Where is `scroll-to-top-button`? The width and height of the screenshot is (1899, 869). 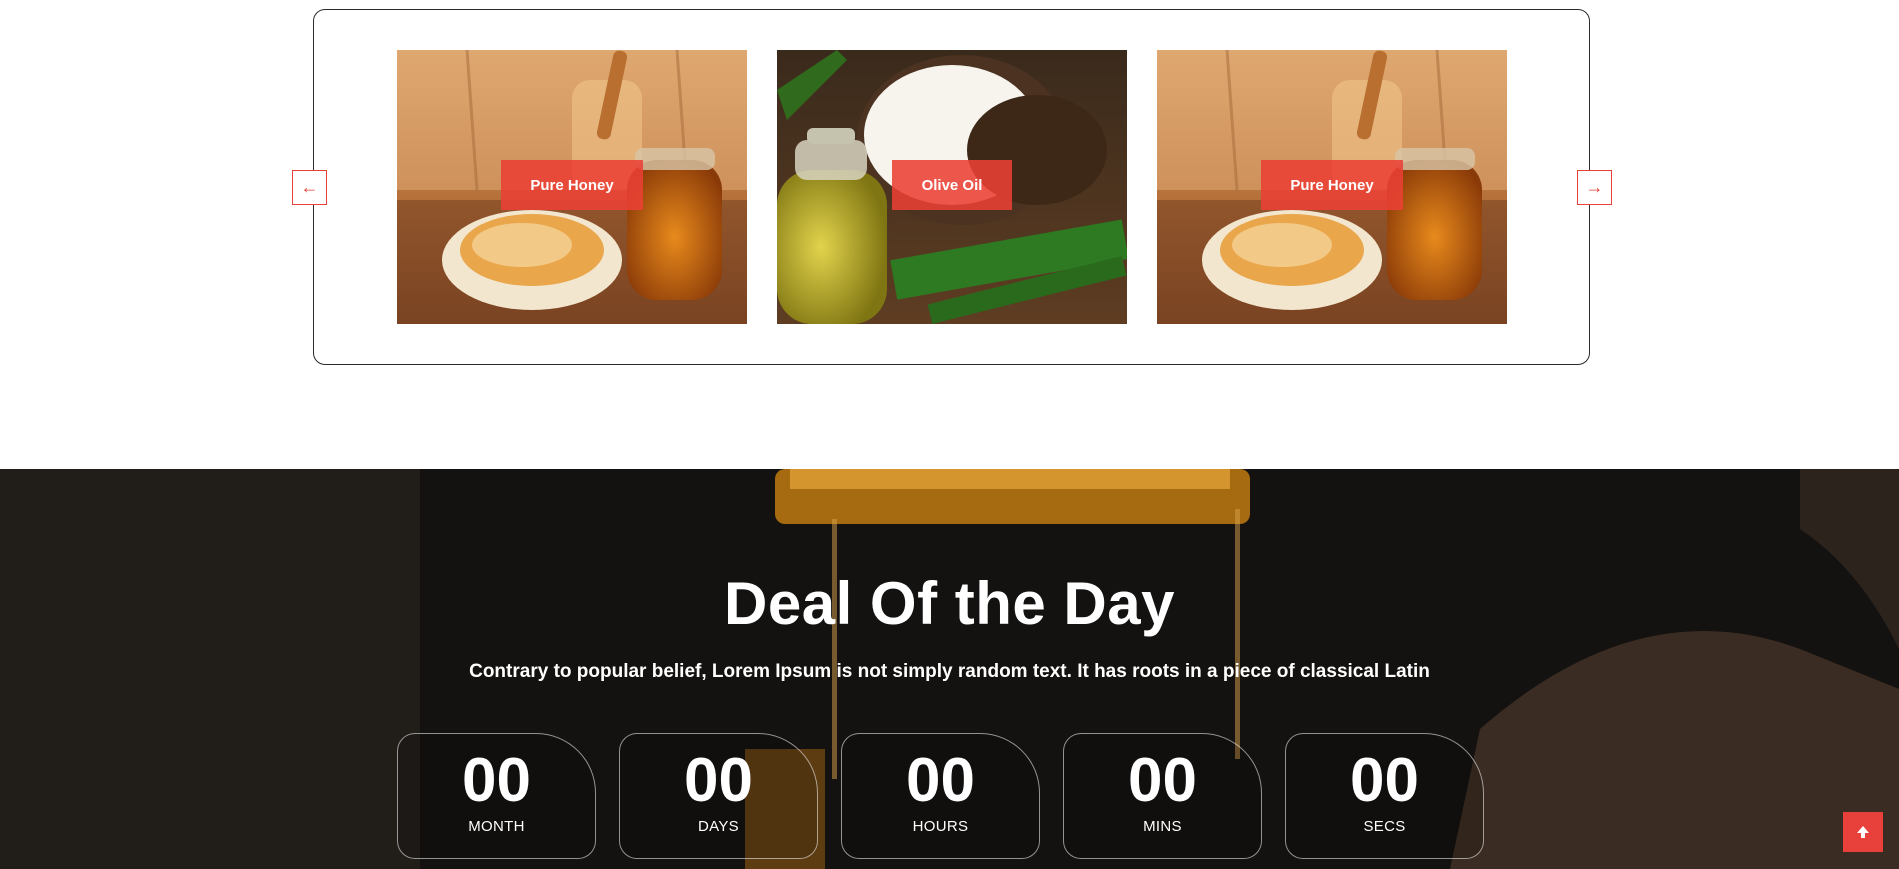
scroll-to-top-button is located at coordinates (1863, 832).